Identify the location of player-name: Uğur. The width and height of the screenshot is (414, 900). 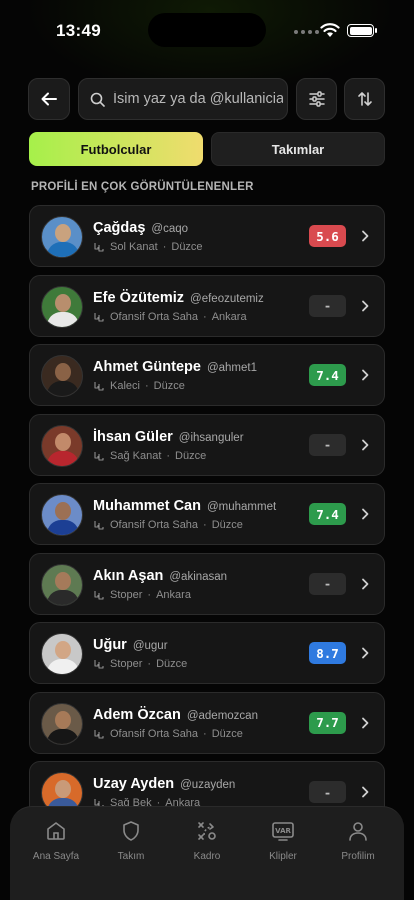
(110, 645).